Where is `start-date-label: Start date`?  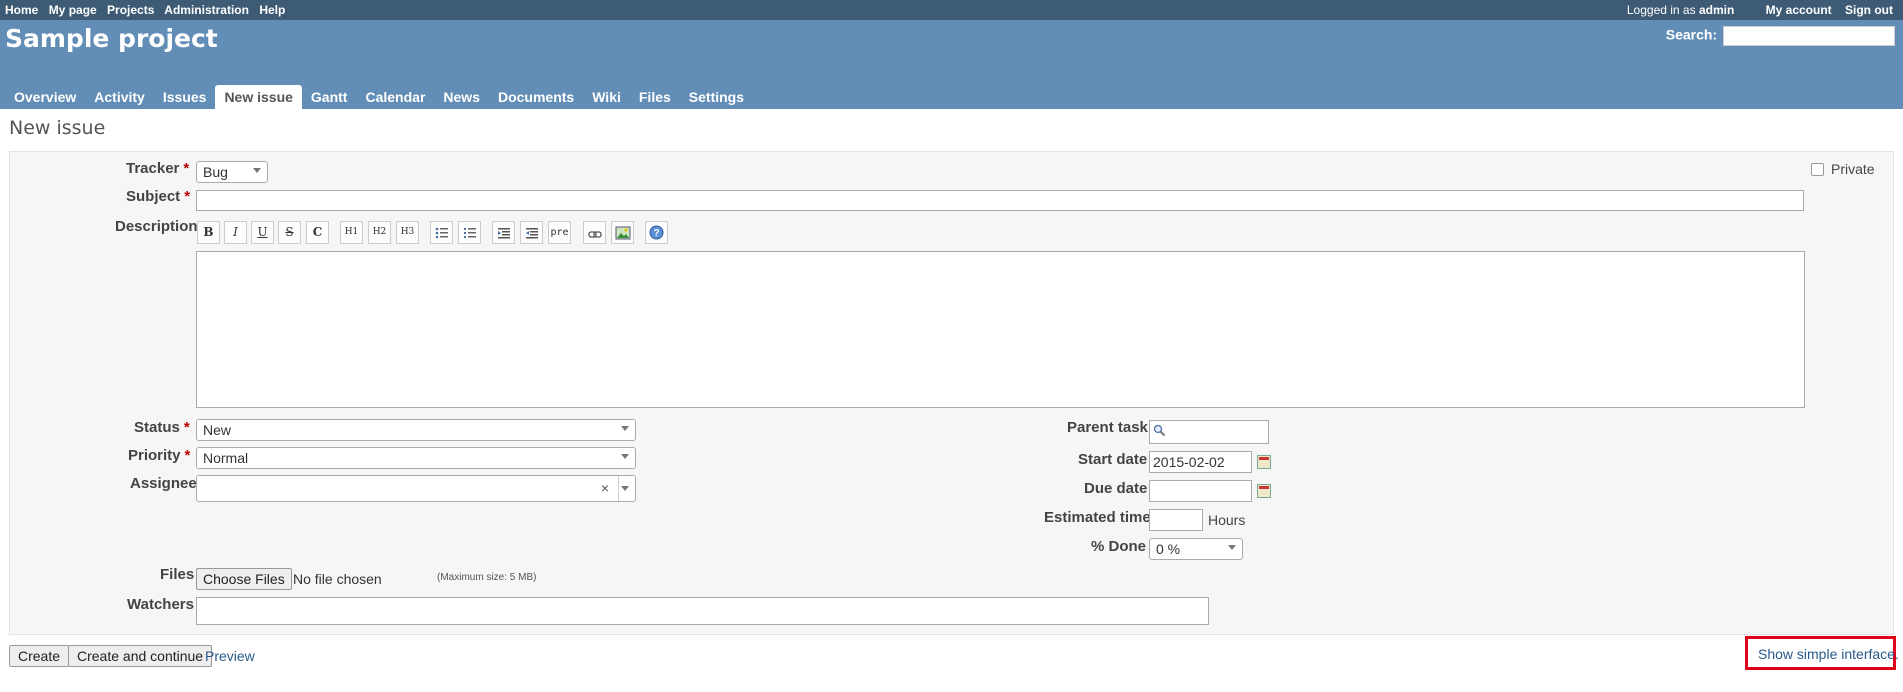 start-date-label: Start date is located at coordinates (1113, 459).